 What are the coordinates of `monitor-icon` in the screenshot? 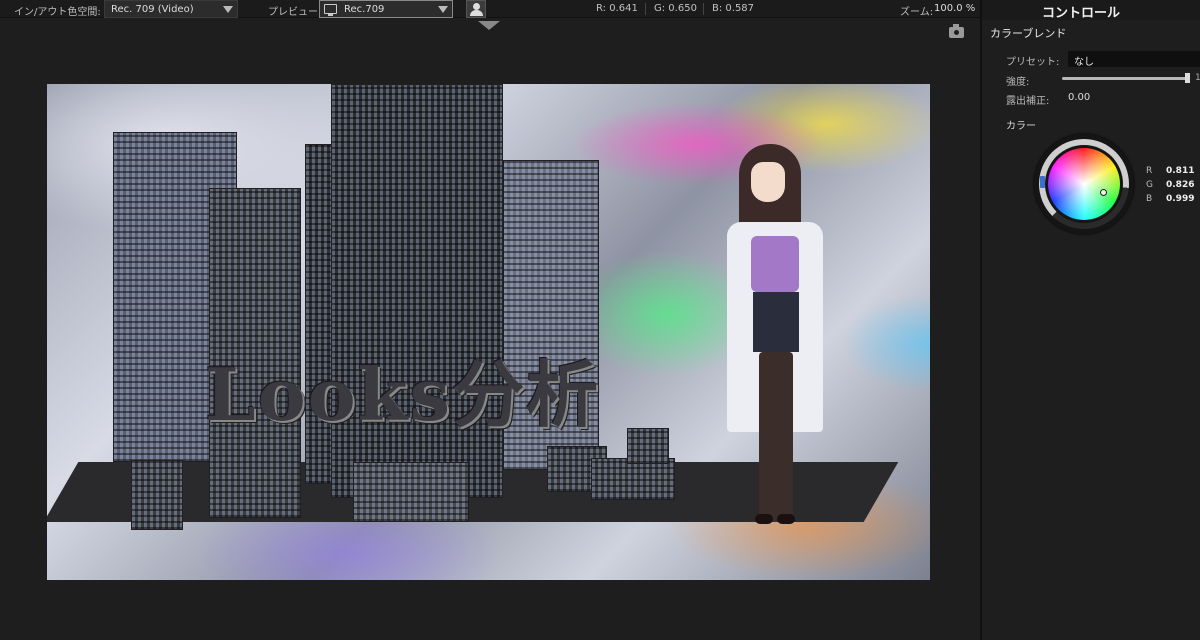 It's located at (330, 10).